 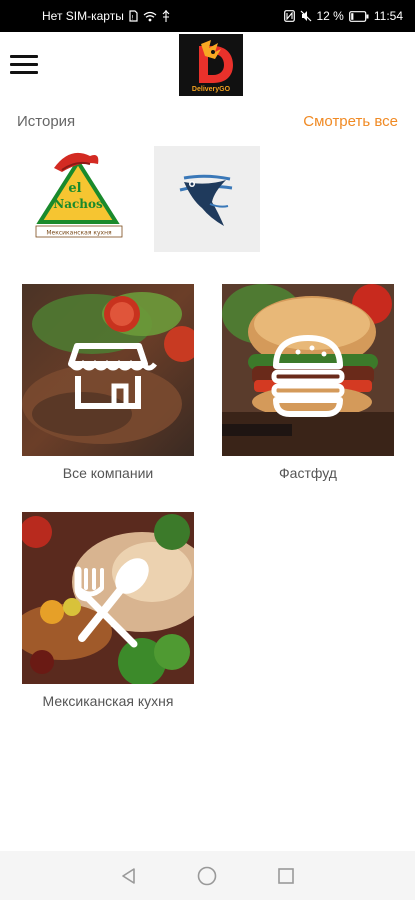 What do you see at coordinates (143, 199) in the screenshot?
I see `history-list: el Nachos Мексиканская кухня` at bounding box center [143, 199].